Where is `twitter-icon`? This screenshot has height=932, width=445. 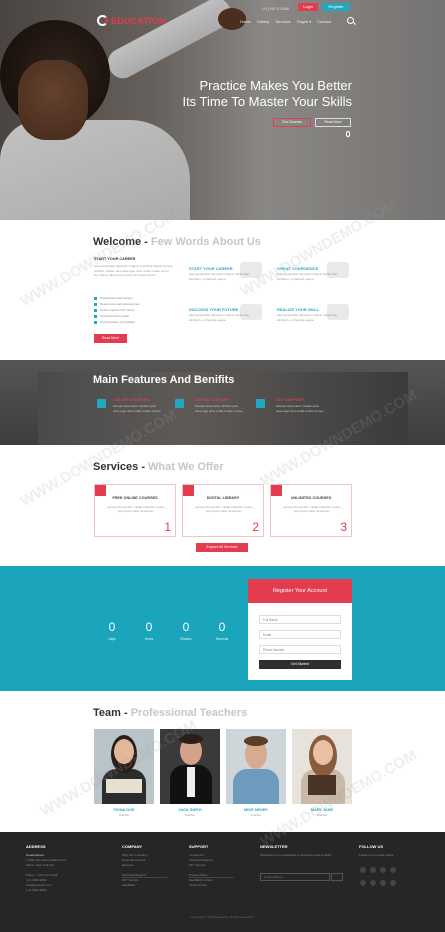 twitter-icon is located at coordinates (373, 870).